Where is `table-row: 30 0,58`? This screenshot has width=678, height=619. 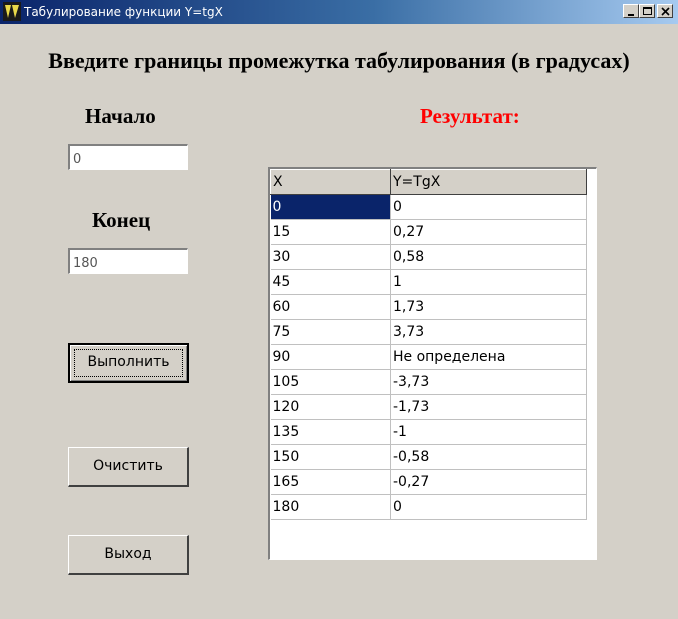 table-row: 30 0,58 is located at coordinates (428, 257).